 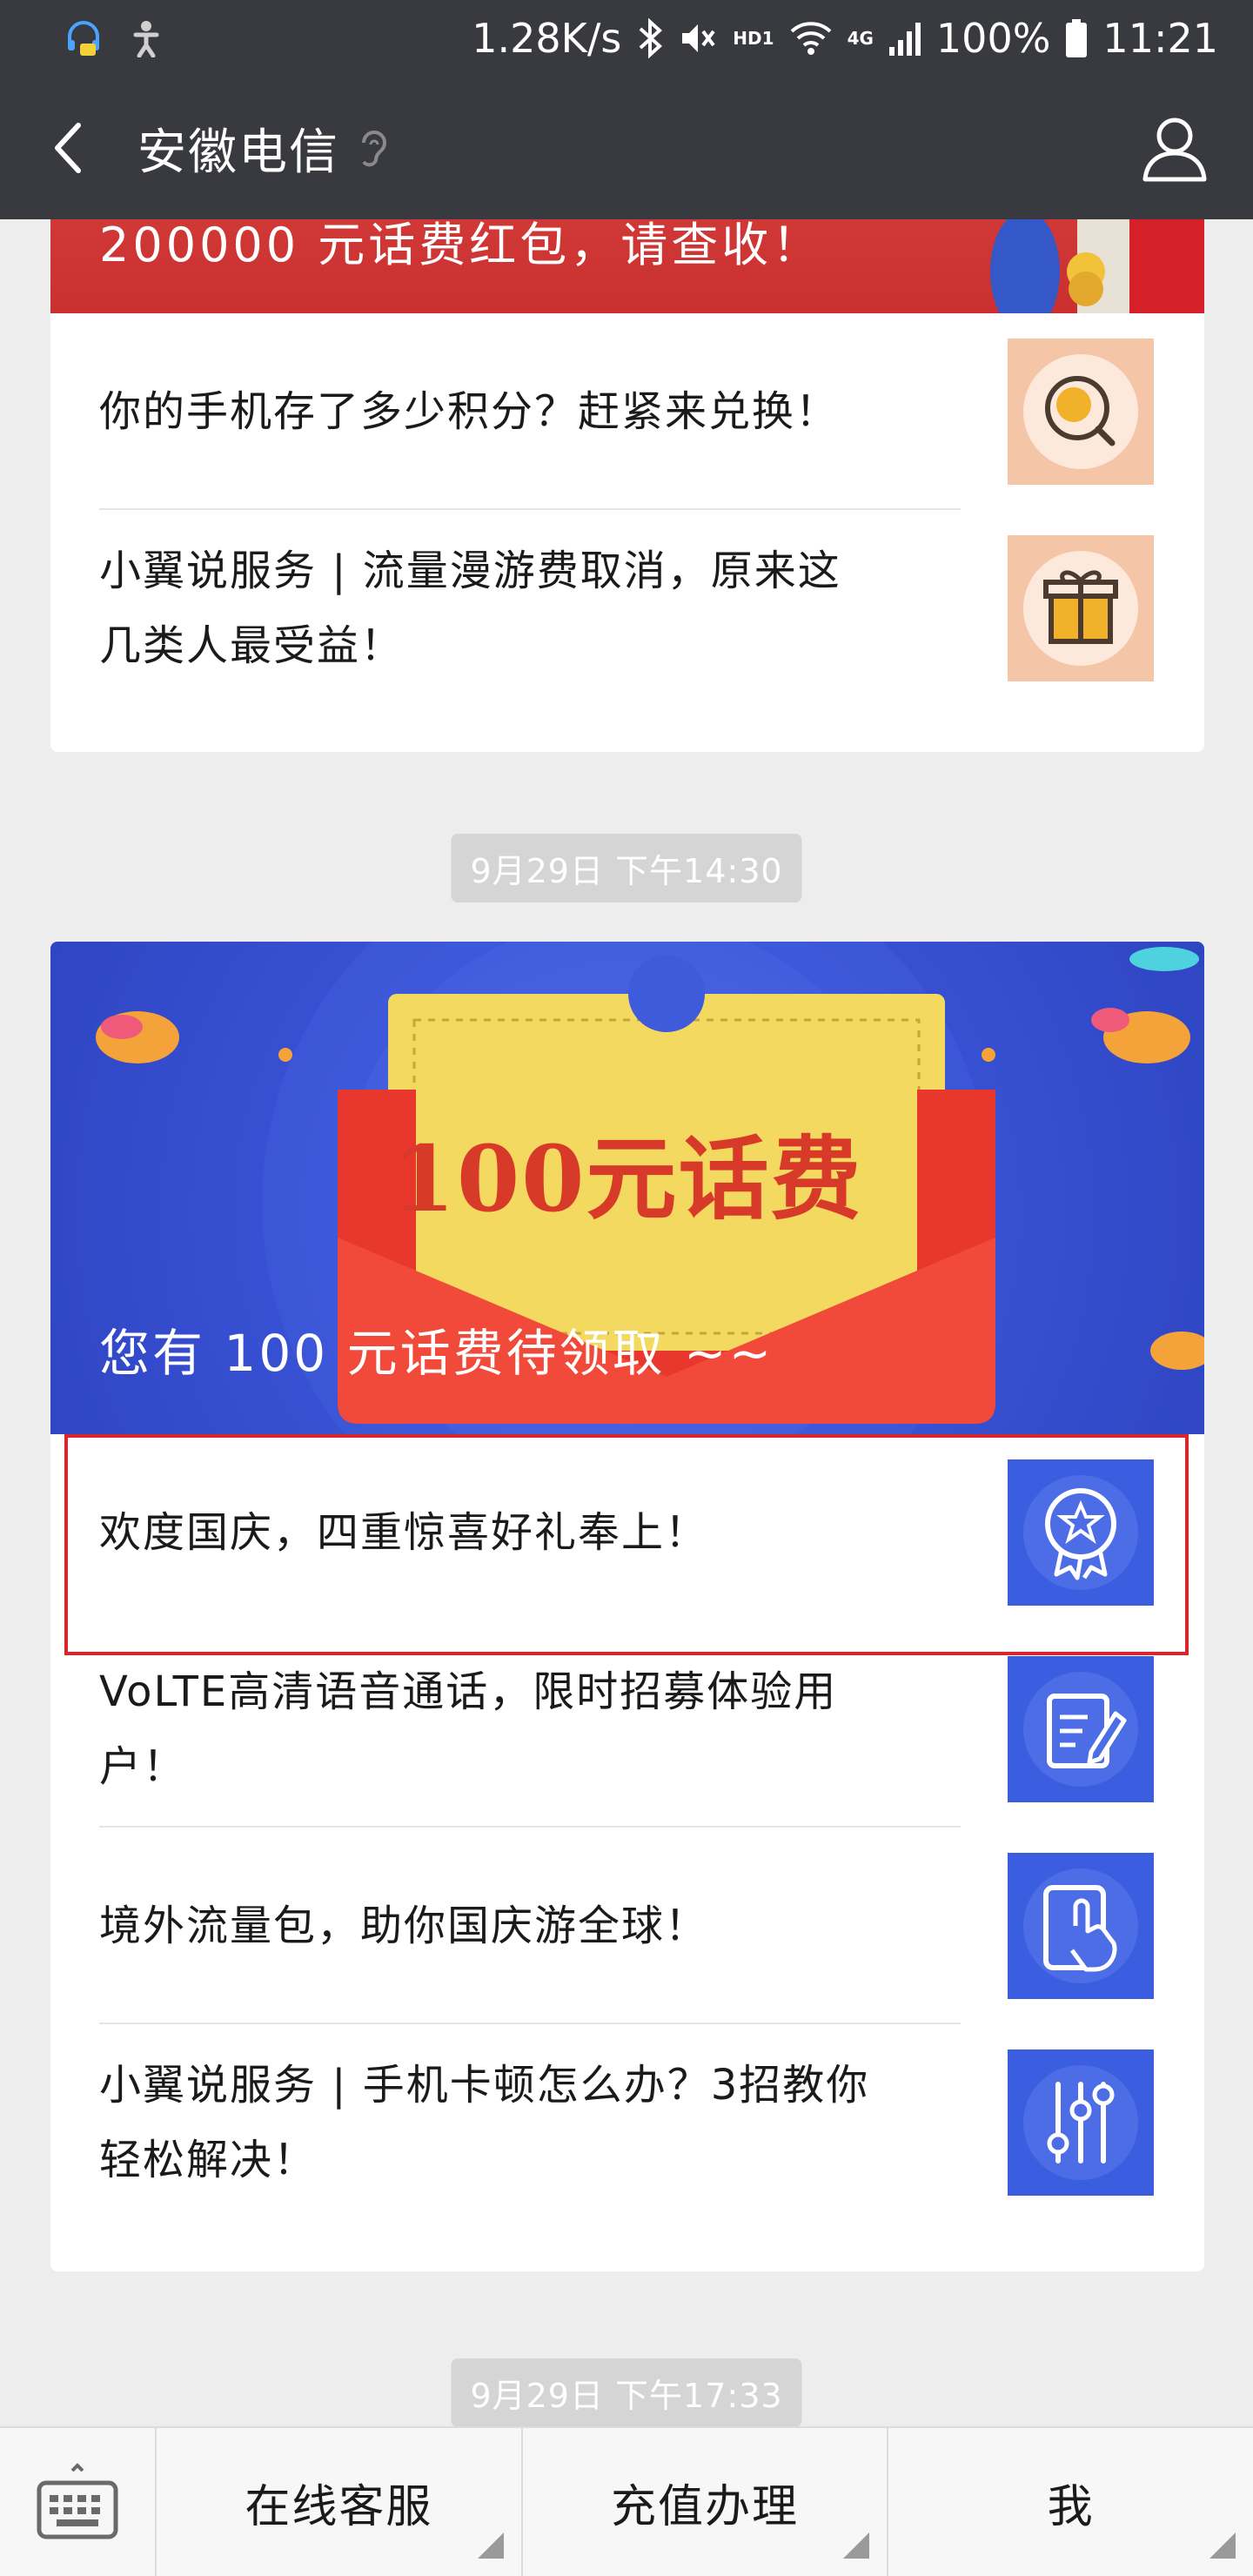 What do you see at coordinates (373, 148) in the screenshot?
I see `ear-mode-icon` at bounding box center [373, 148].